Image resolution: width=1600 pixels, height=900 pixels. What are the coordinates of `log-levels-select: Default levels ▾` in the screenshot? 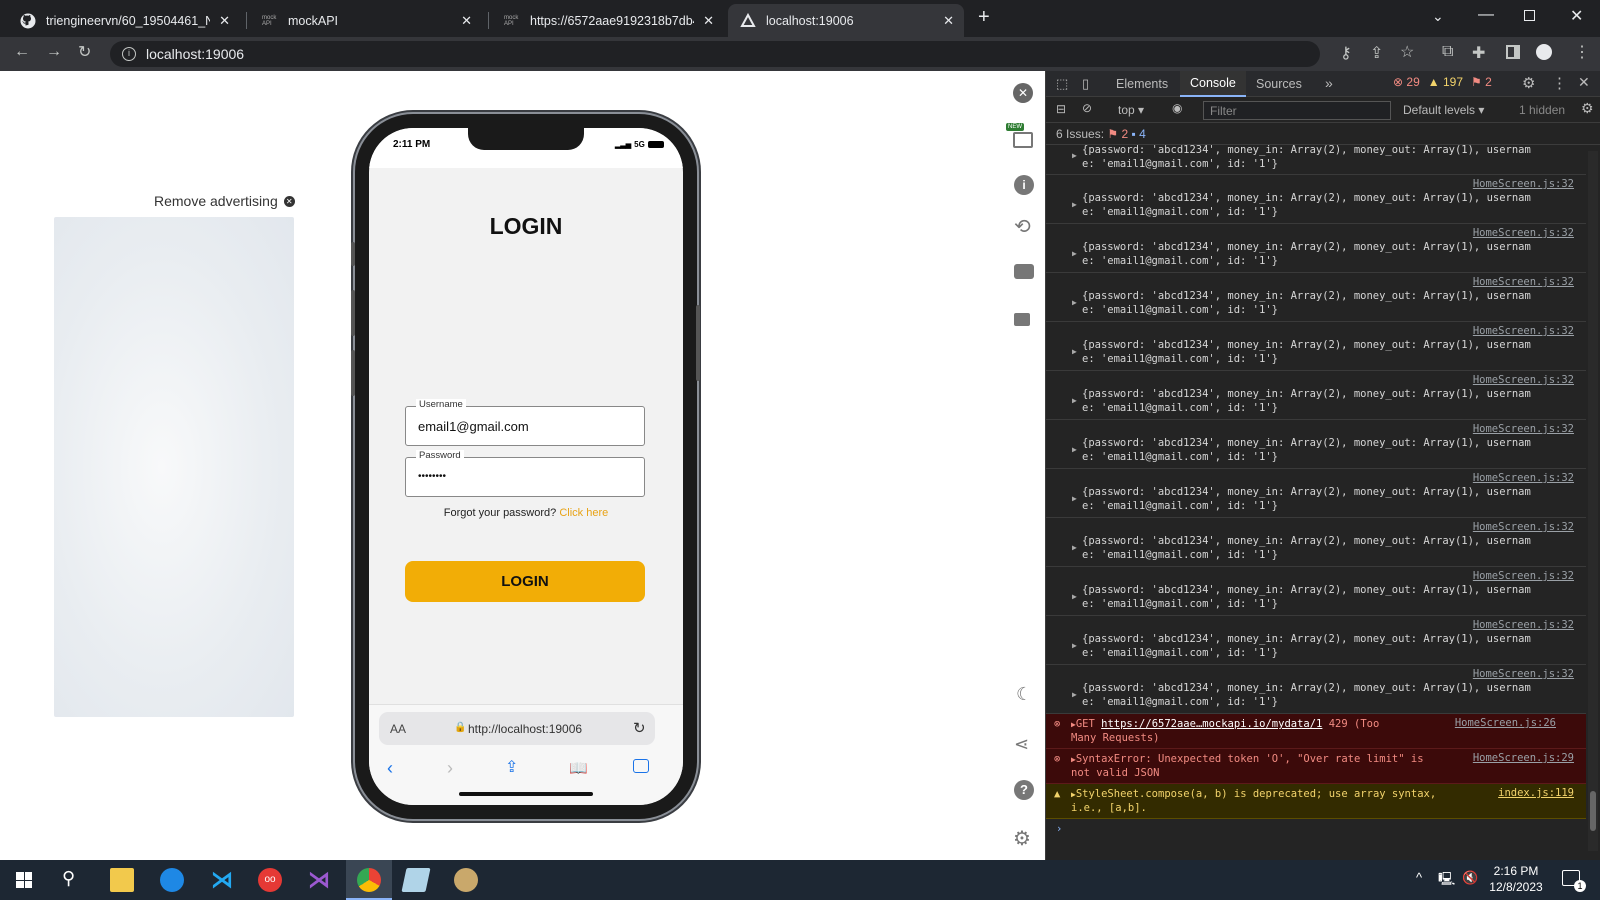 It's located at (1443, 110).